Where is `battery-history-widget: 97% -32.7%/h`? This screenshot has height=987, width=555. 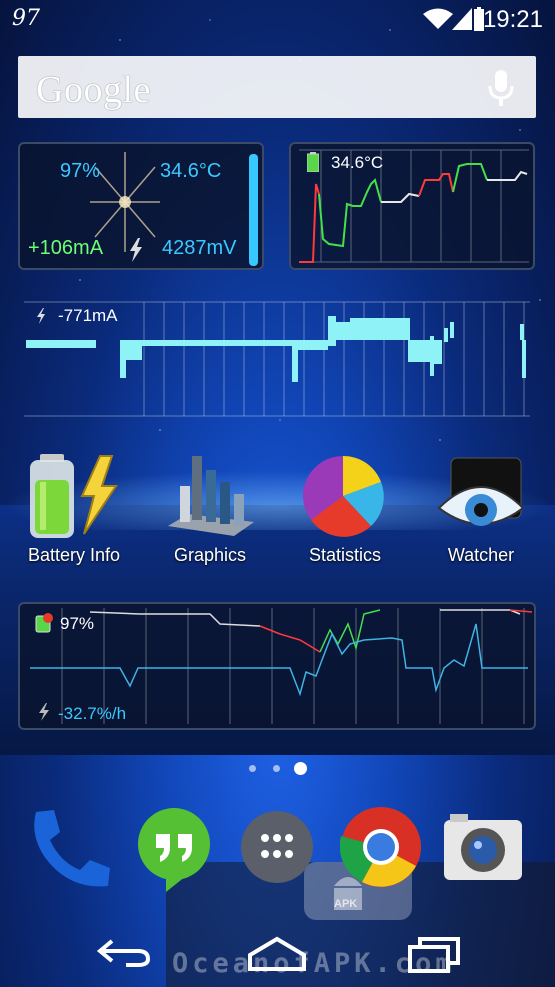 battery-history-widget: 97% -32.7%/h is located at coordinates (277, 666).